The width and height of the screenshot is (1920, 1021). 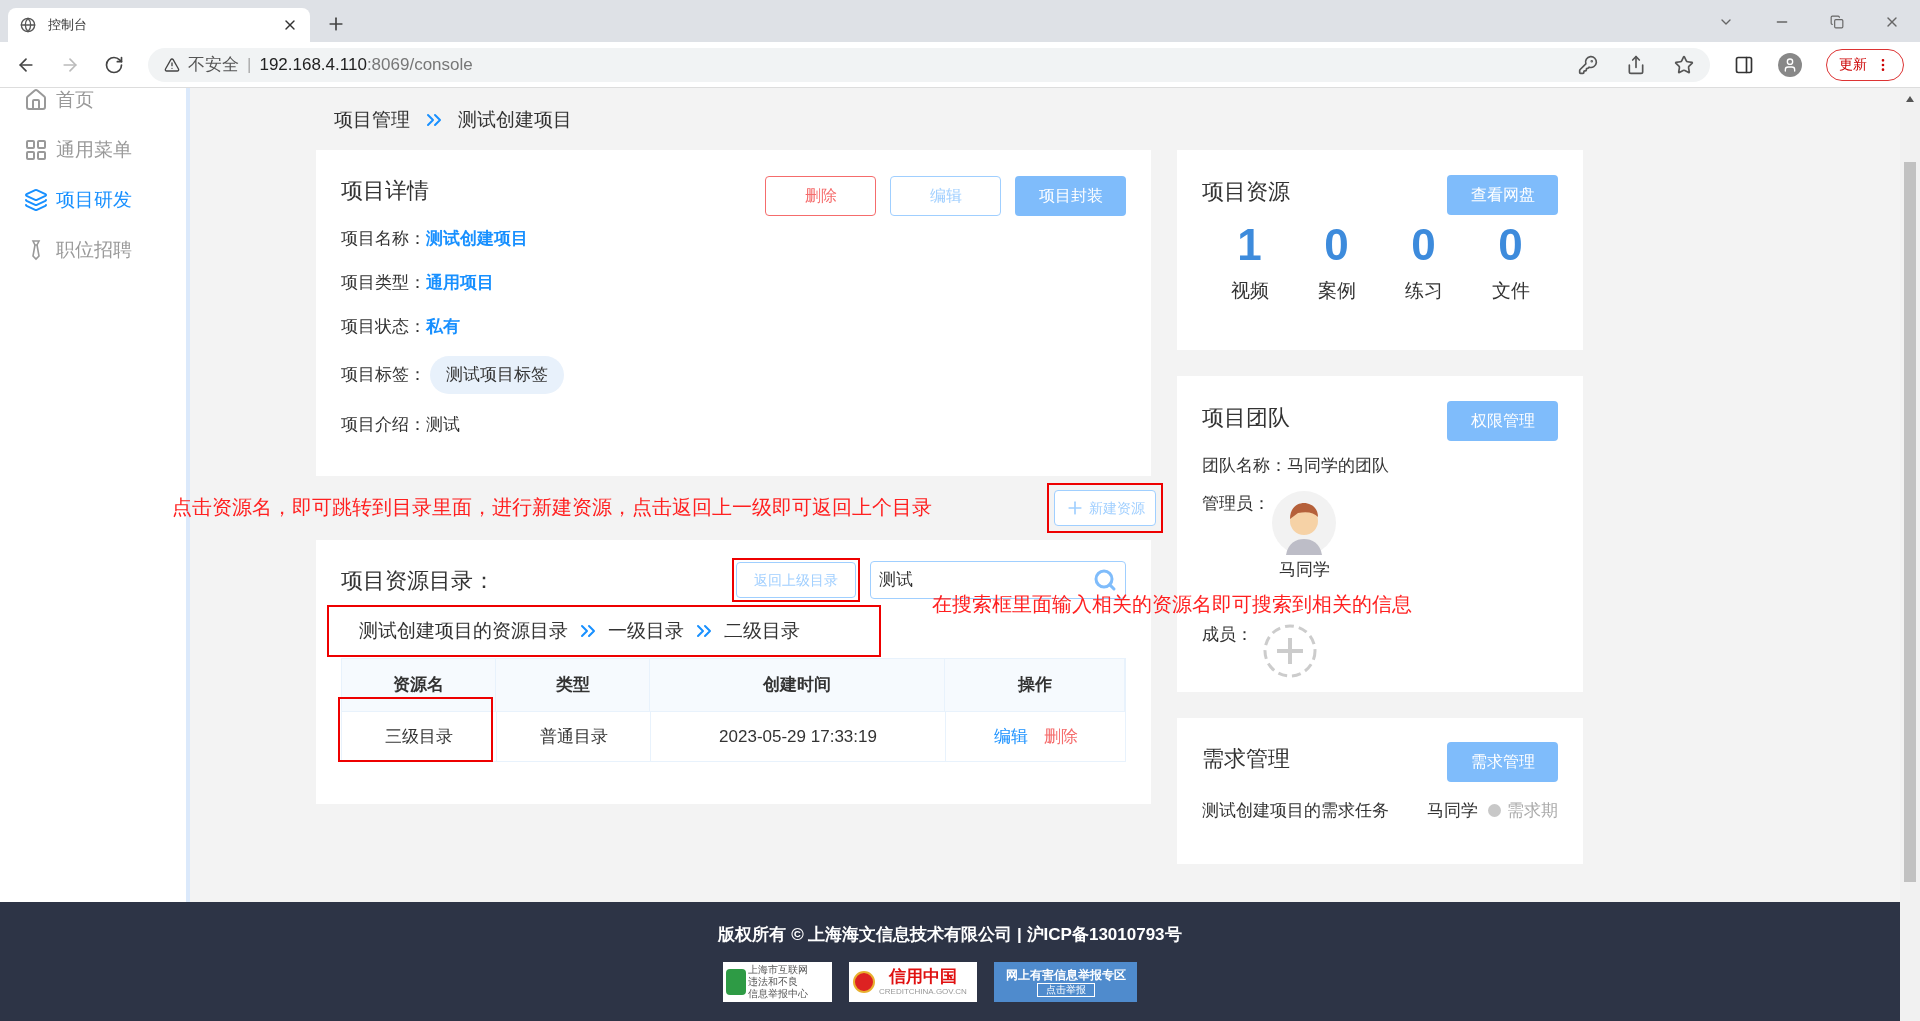 What do you see at coordinates (460, 283) in the screenshot?
I see `field-value: 通用项目` at bounding box center [460, 283].